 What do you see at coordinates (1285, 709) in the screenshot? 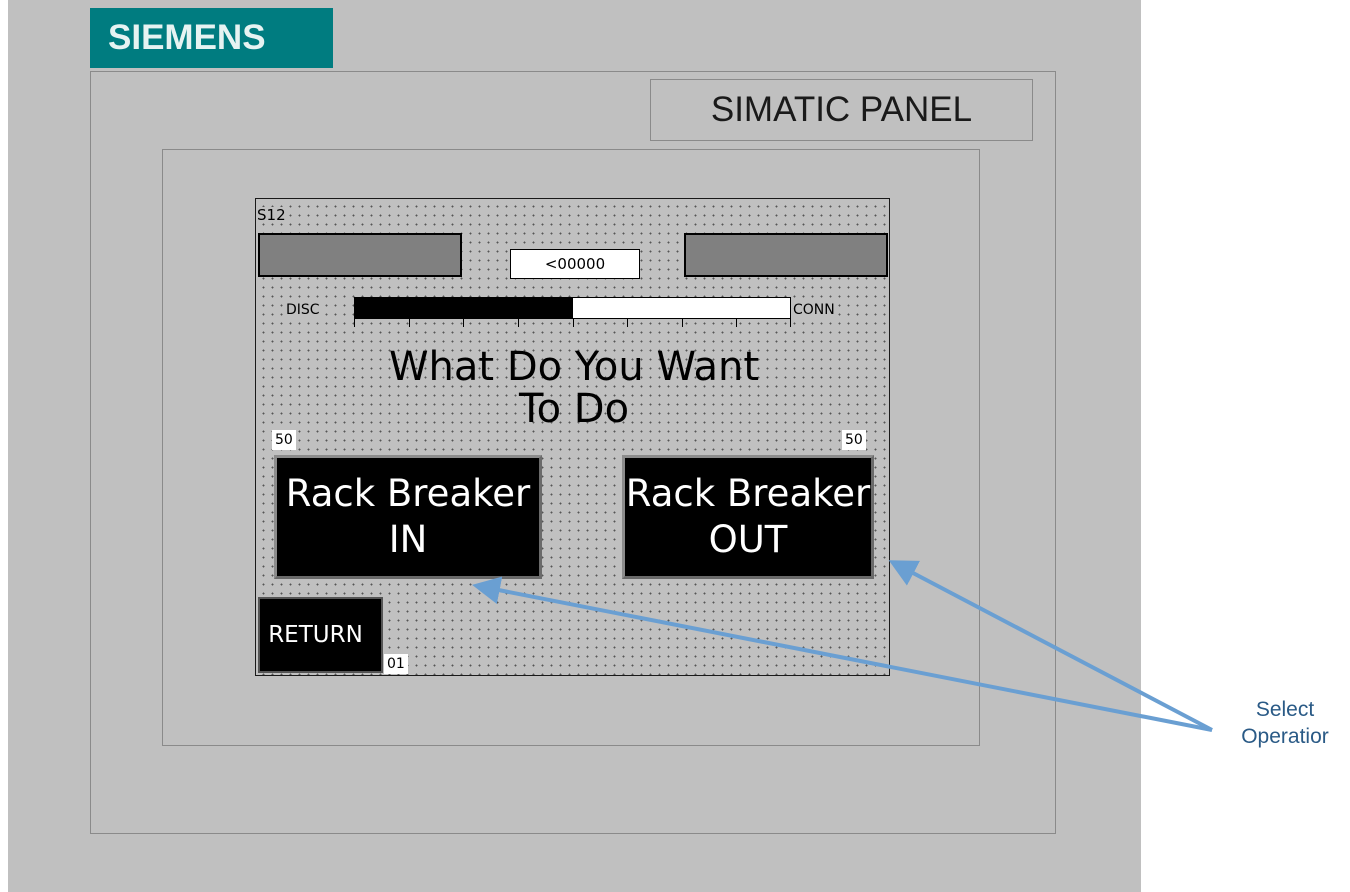
I see `callout-line-1: Select` at bounding box center [1285, 709].